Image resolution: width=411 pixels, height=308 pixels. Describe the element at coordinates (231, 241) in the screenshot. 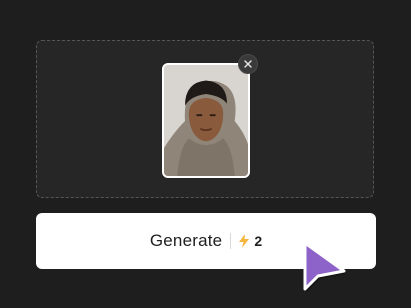

I see `button-divider` at that location.